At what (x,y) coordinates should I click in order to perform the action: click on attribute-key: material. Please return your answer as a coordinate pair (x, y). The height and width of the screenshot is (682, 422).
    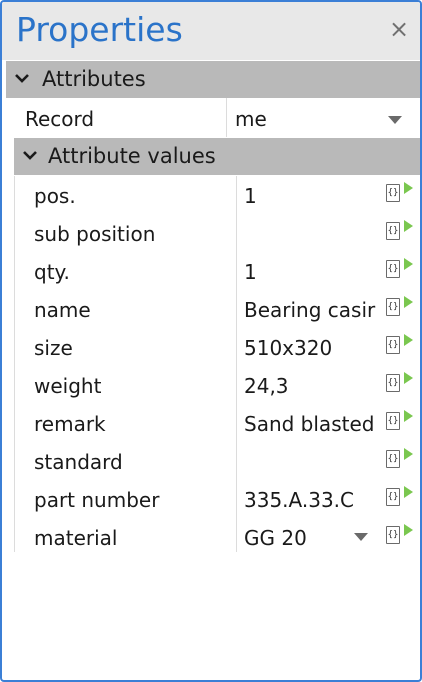
    Looking at the image, I should click on (76, 538).